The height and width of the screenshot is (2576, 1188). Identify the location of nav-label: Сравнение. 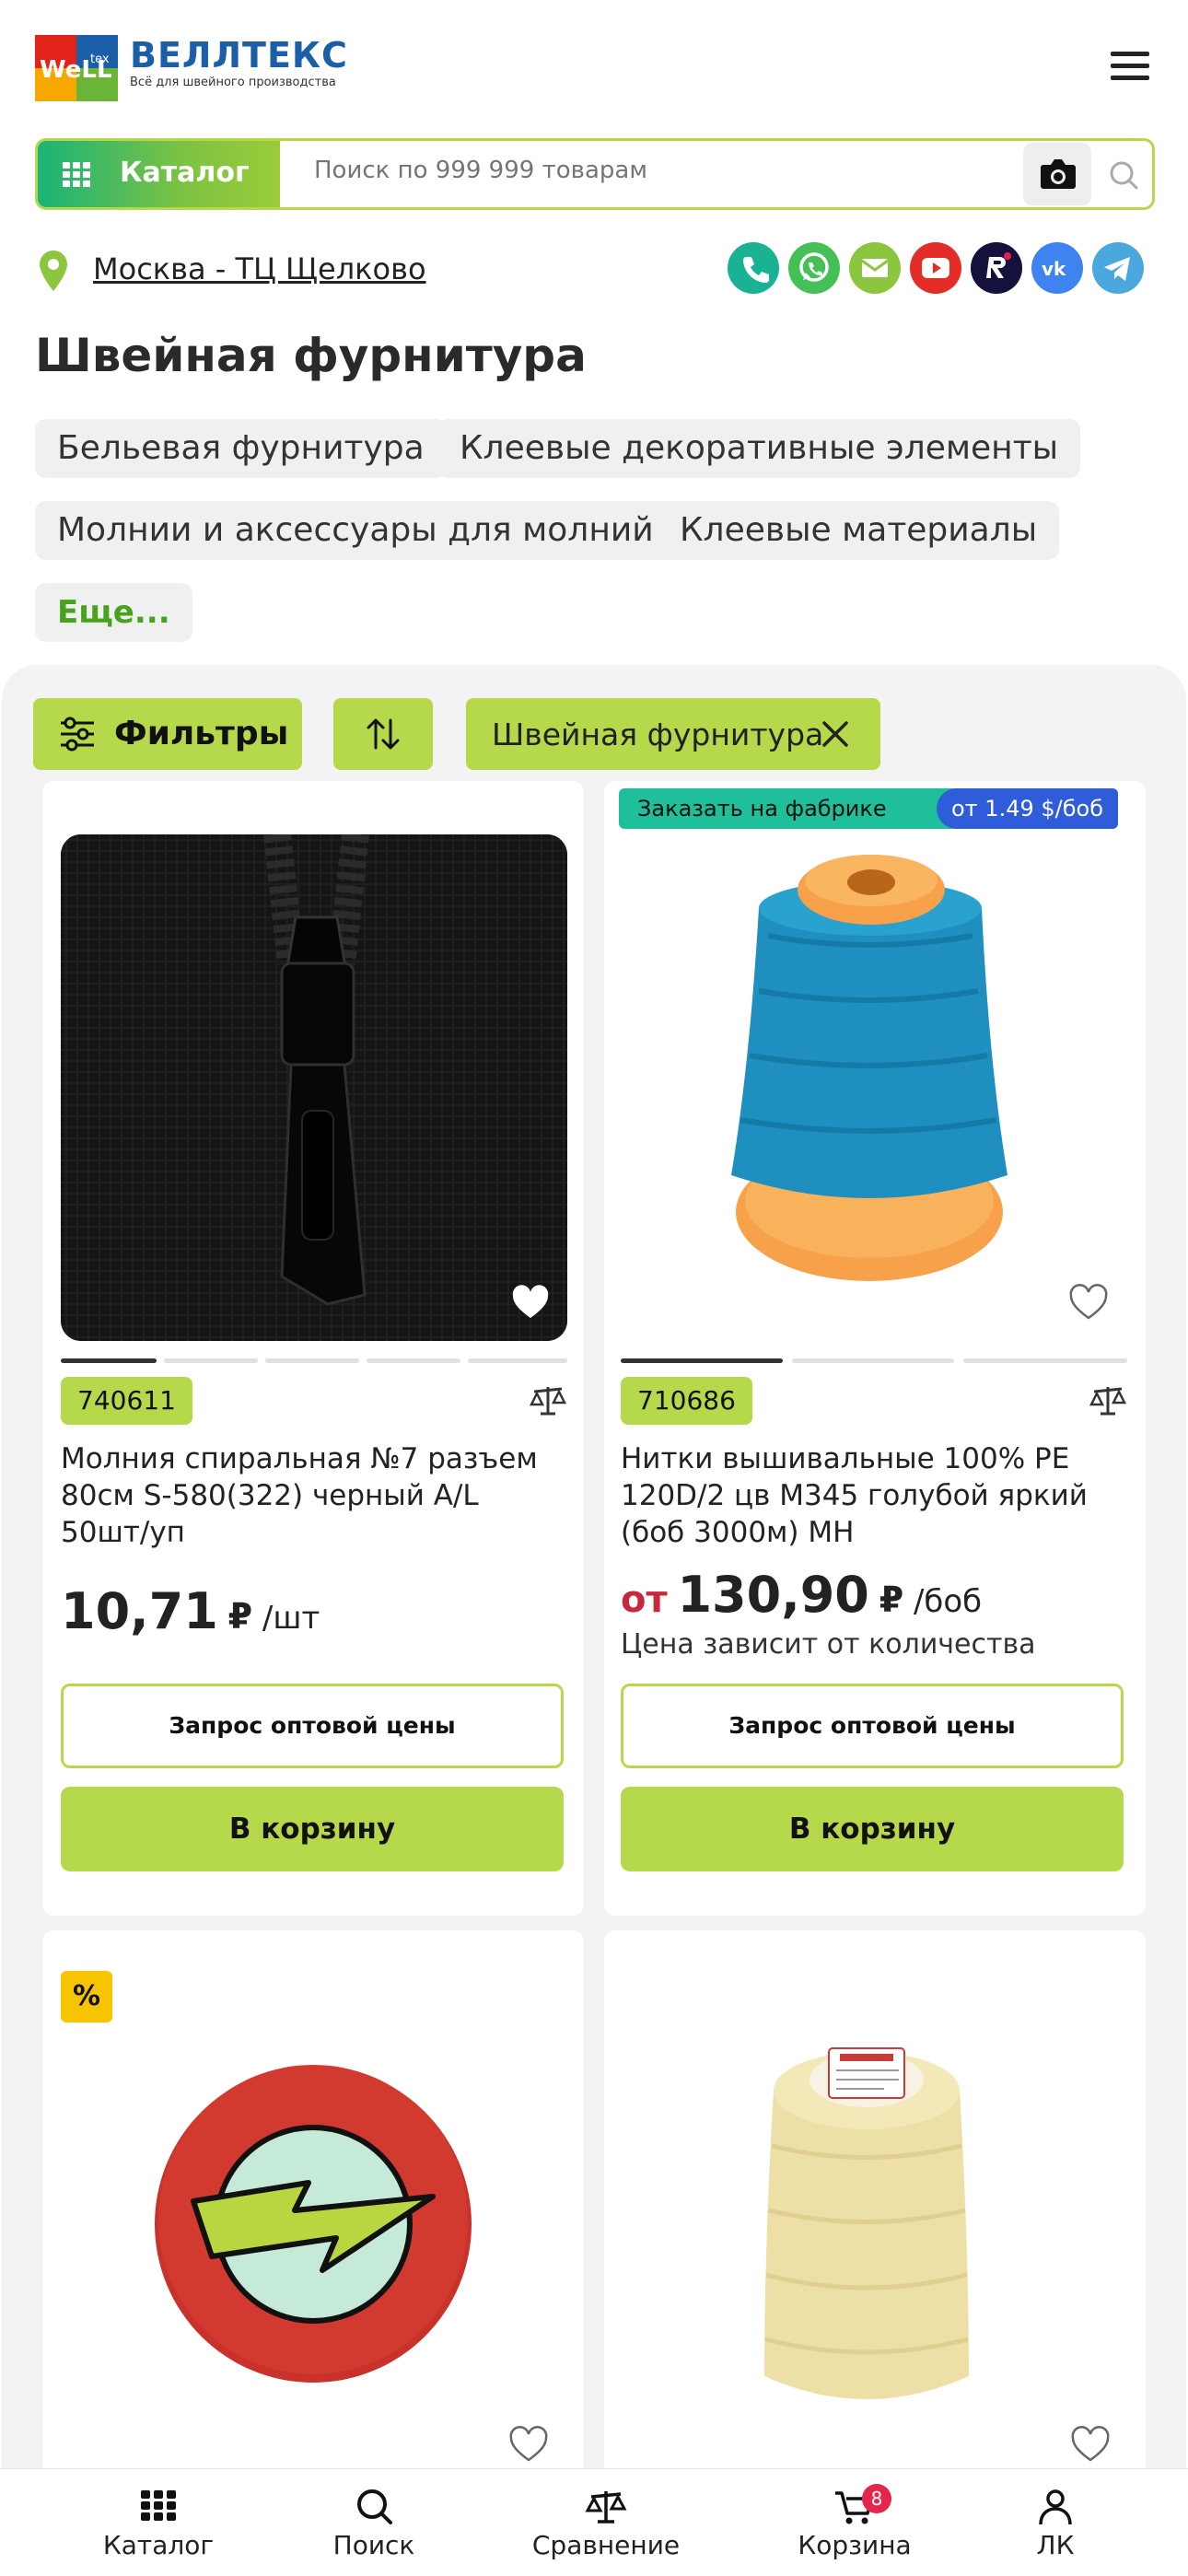
(606, 2545).